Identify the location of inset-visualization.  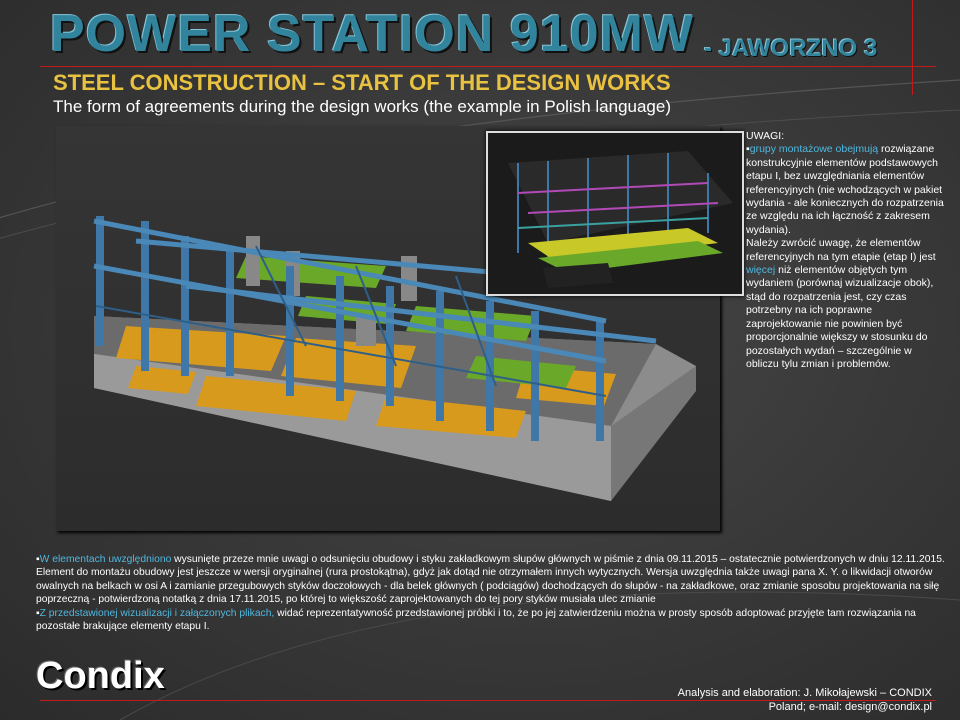
(615, 213).